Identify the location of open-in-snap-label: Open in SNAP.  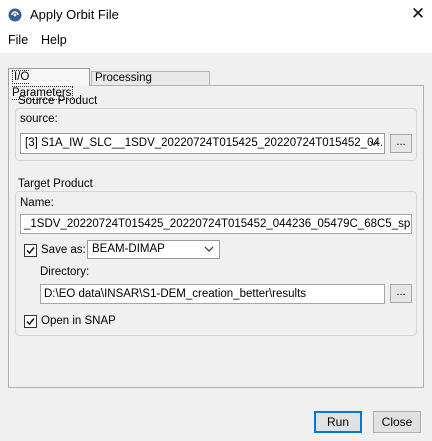
(78, 321).